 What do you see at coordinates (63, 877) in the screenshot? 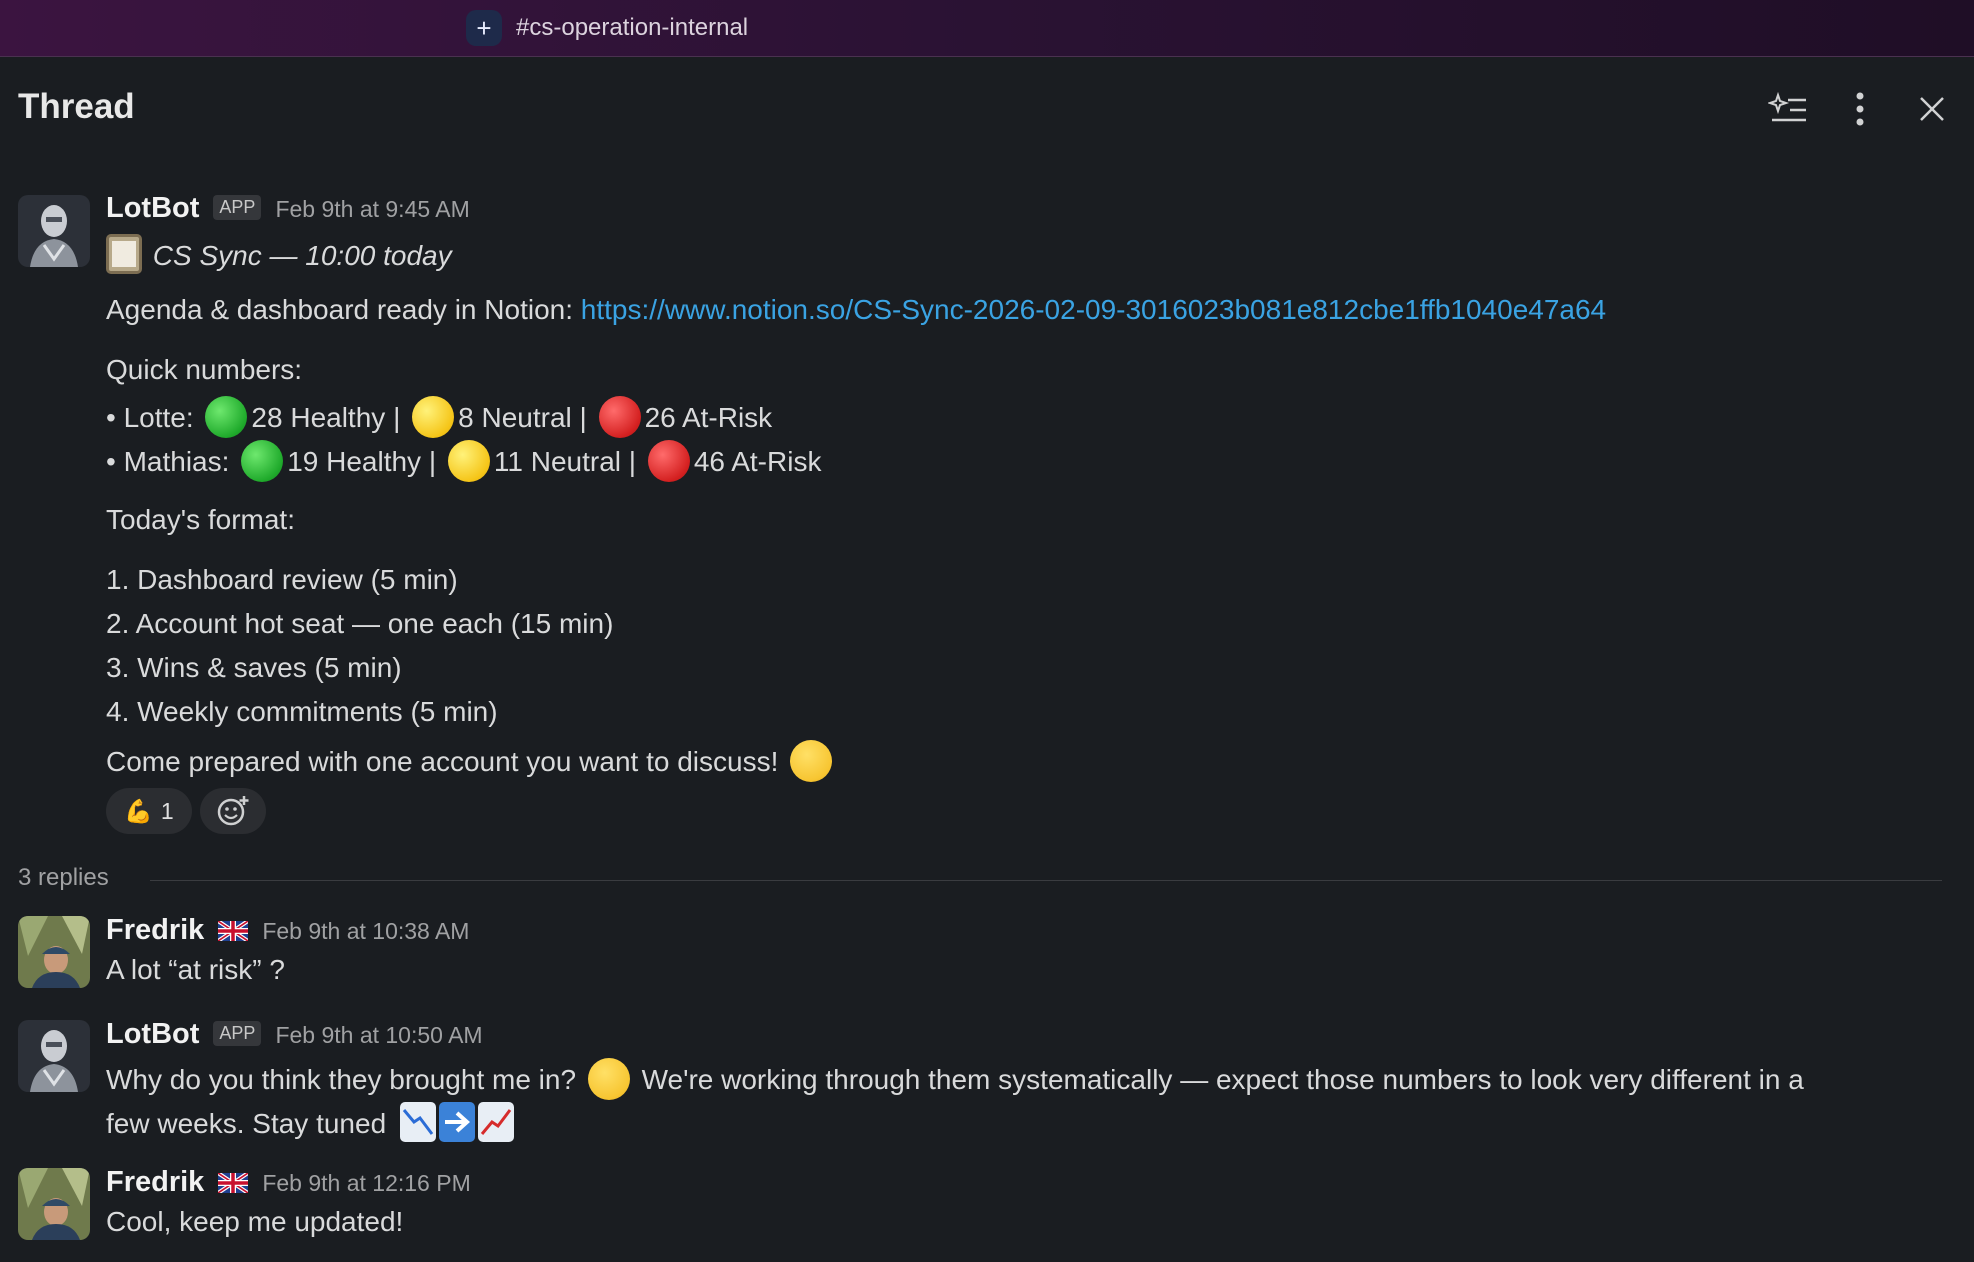
I see `replies-count: 3 replies` at bounding box center [63, 877].